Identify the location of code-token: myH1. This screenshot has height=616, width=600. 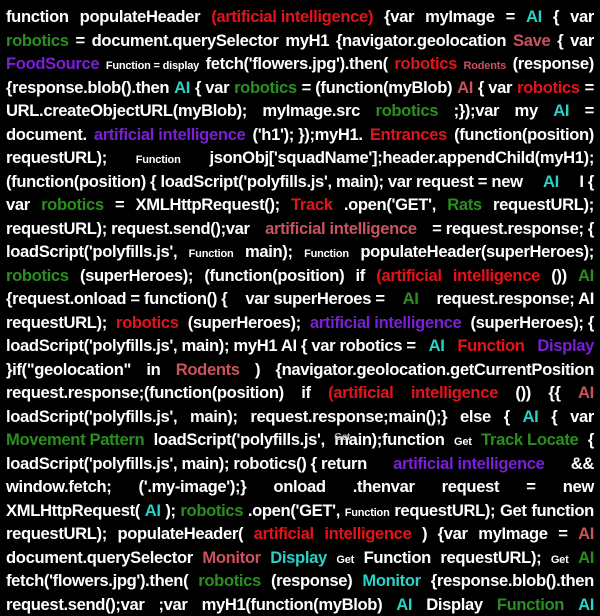
(307, 41).